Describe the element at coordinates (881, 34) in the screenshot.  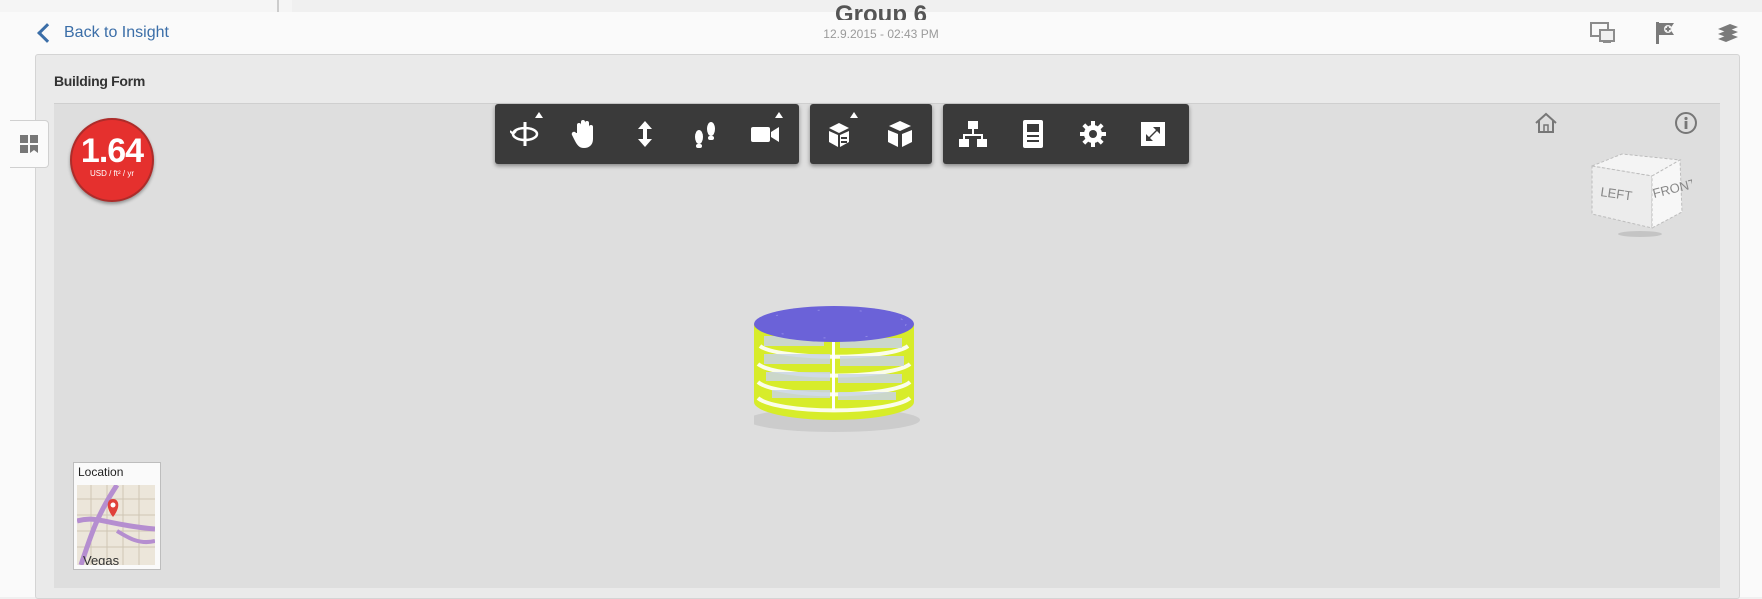
I see `page-date: 12.9.2015 - 02:43 PM` at that location.